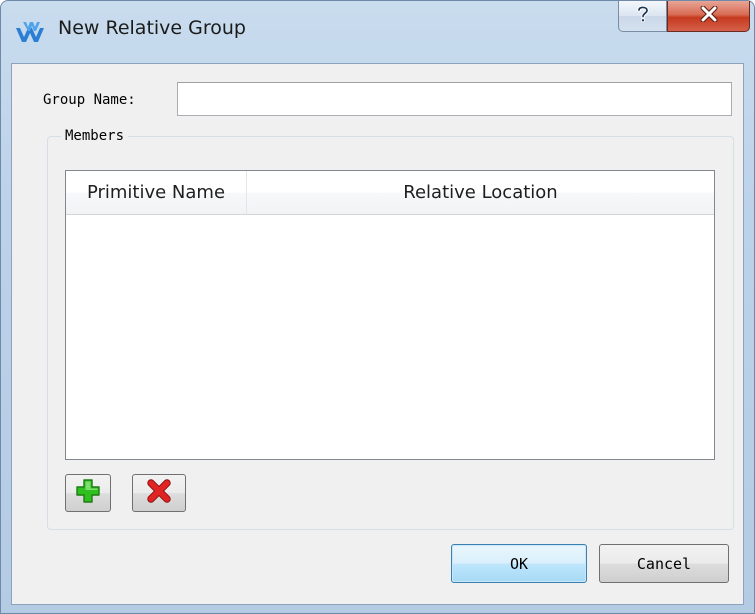 This screenshot has height=614, width=755. I want to click on column-header-primitive-name: Primitive Name, so click(156, 192).